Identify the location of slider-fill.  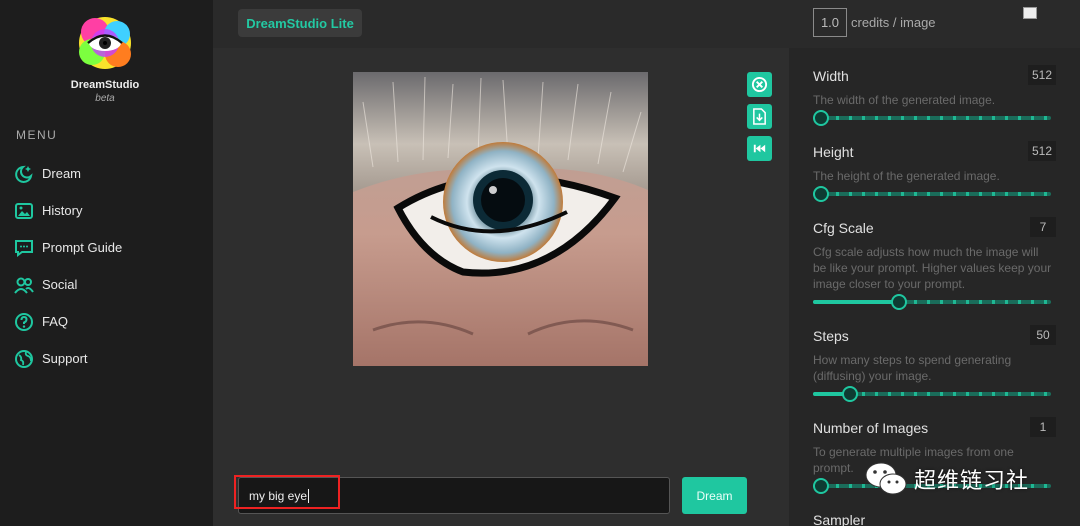
(856, 302).